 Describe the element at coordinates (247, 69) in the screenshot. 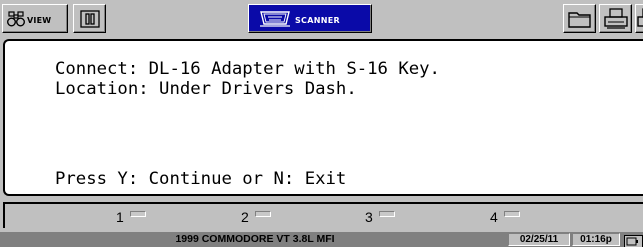

I see `message-line-1: Connect: DL-16 Adapter with S-16 Key.` at that location.